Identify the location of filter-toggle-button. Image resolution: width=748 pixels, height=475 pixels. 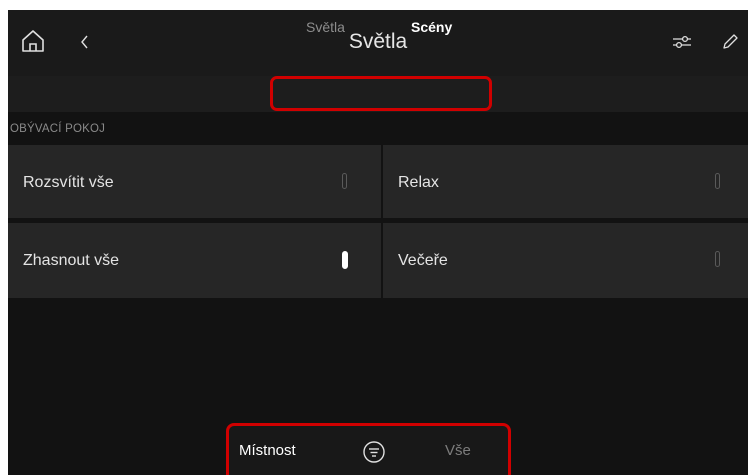
(374, 452).